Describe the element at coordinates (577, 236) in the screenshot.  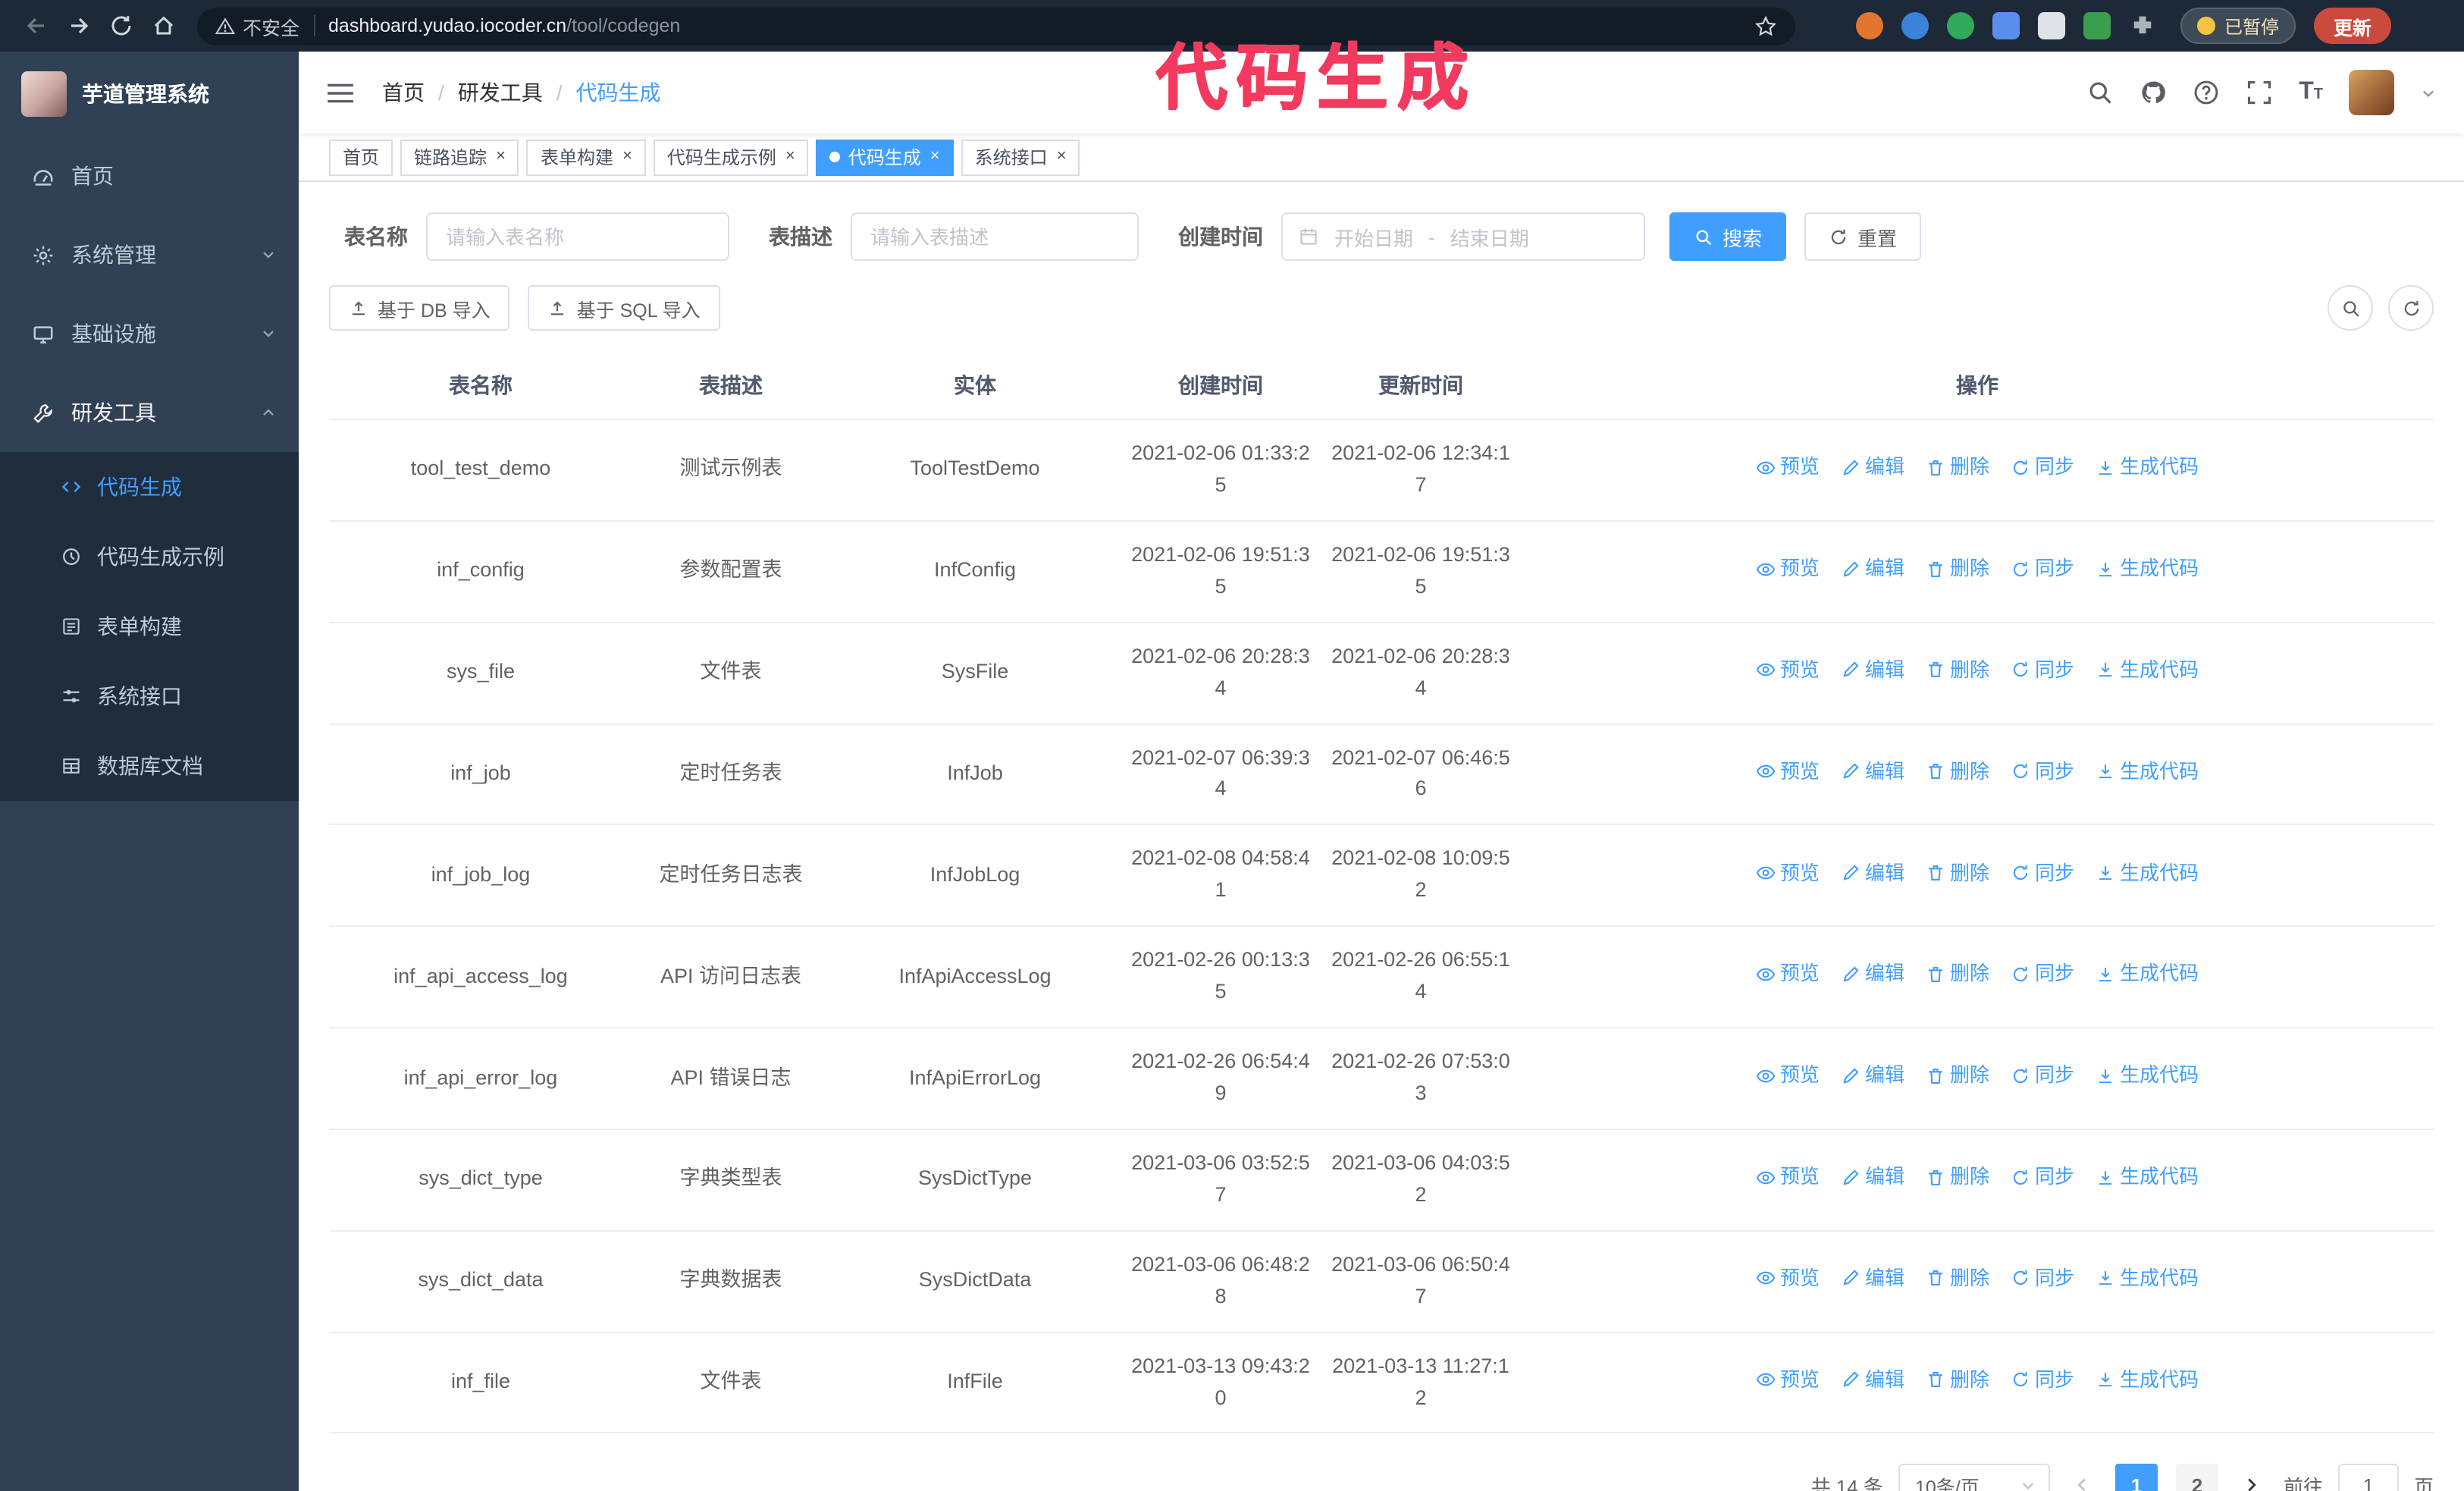
I see `table-name-input` at that location.